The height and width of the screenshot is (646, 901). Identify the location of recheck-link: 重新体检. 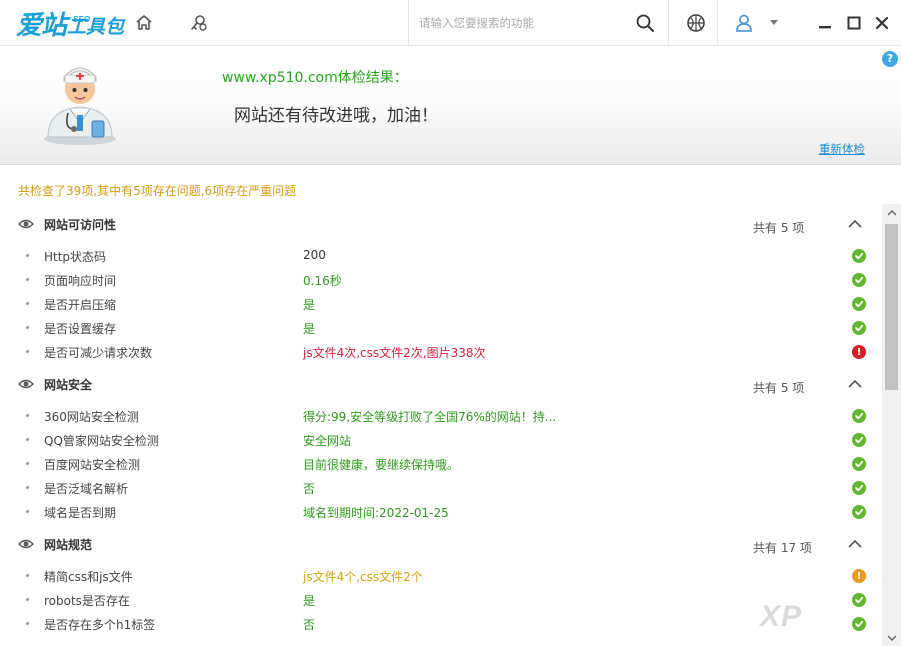
(842, 149).